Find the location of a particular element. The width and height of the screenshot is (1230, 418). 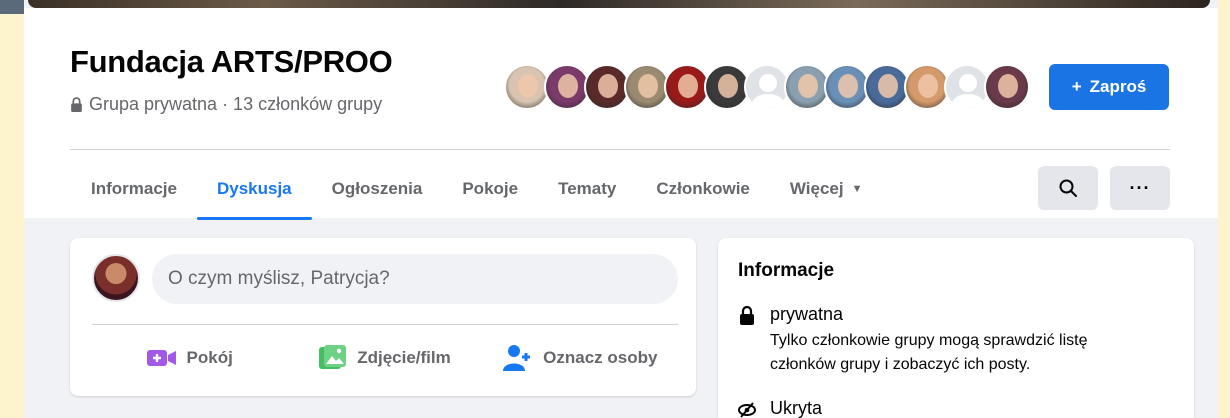

window-edge is located at coordinates (12, 7).